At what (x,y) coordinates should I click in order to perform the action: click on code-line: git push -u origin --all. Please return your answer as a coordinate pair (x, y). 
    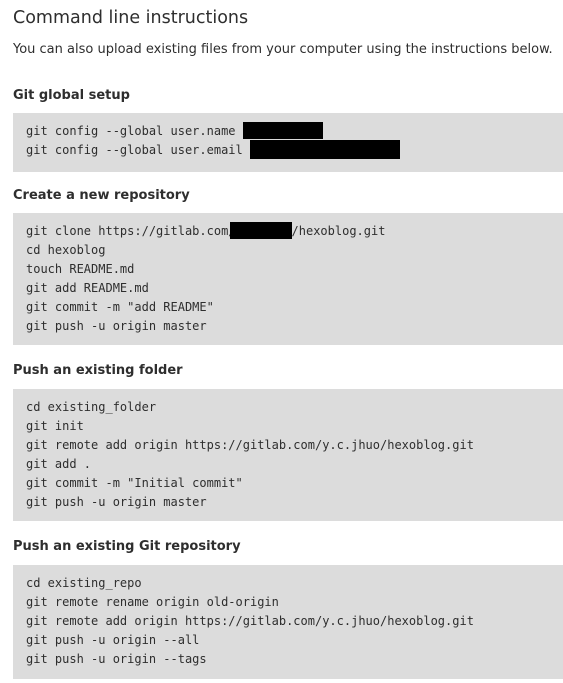
    Looking at the image, I should click on (113, 640).